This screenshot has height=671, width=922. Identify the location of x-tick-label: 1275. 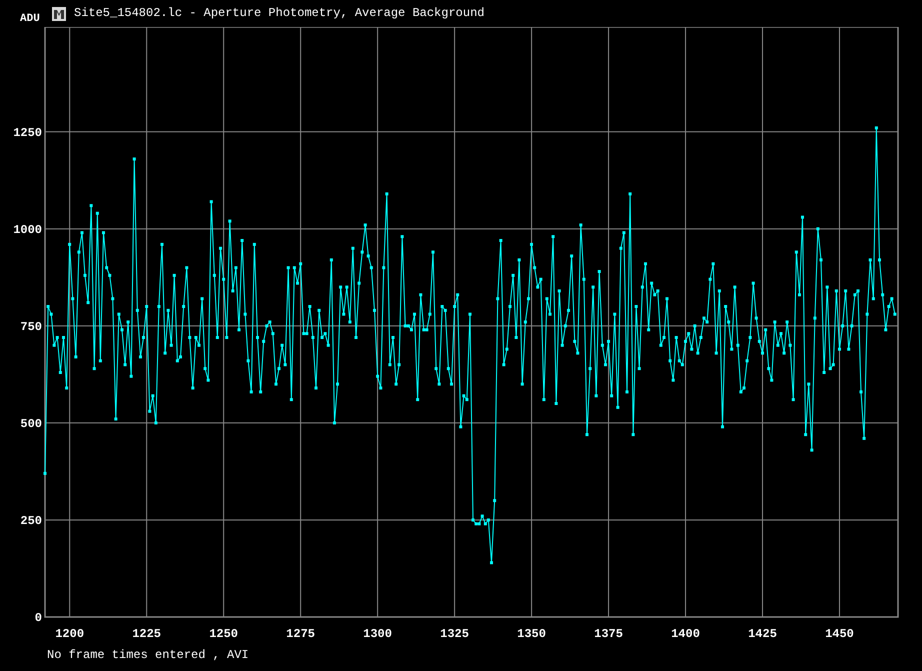
(300, 634).